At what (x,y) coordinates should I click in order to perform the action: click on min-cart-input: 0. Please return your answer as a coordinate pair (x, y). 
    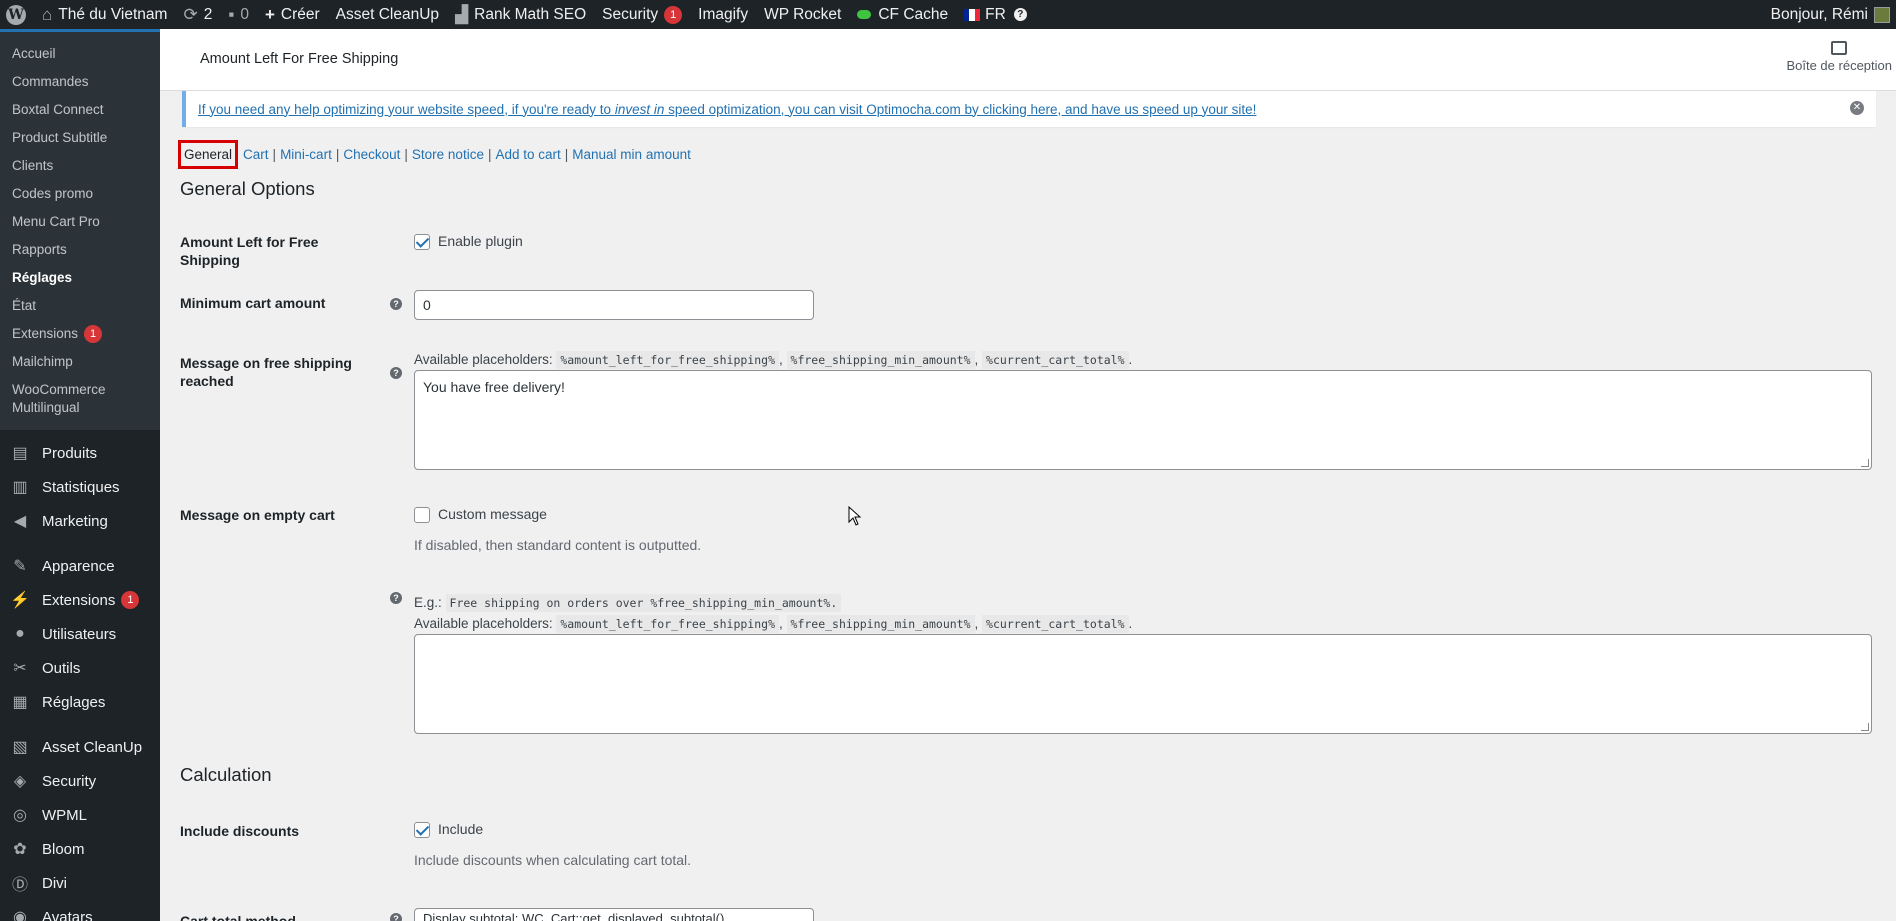
    Looking at the image, I should click on (614, 305).